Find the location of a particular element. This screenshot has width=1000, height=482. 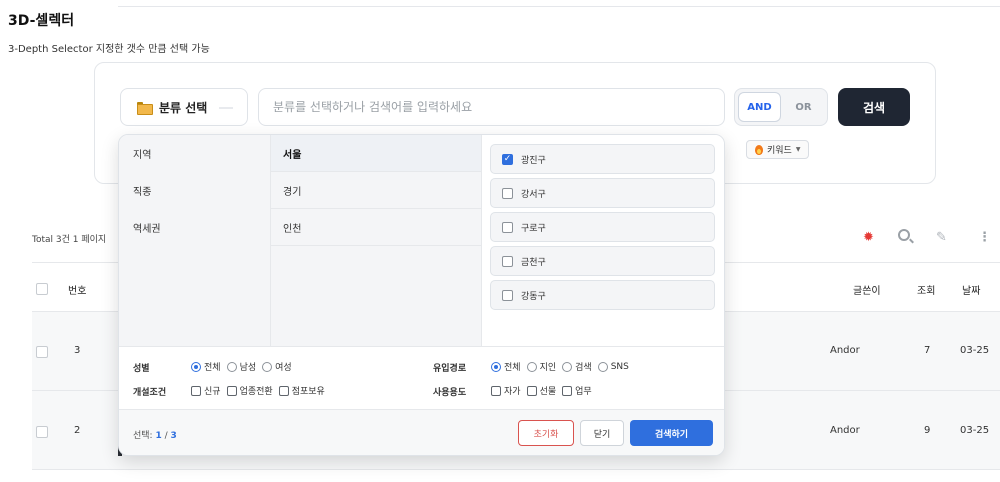

caret-down-icon: ▼ is located at coordinates (798, 149).